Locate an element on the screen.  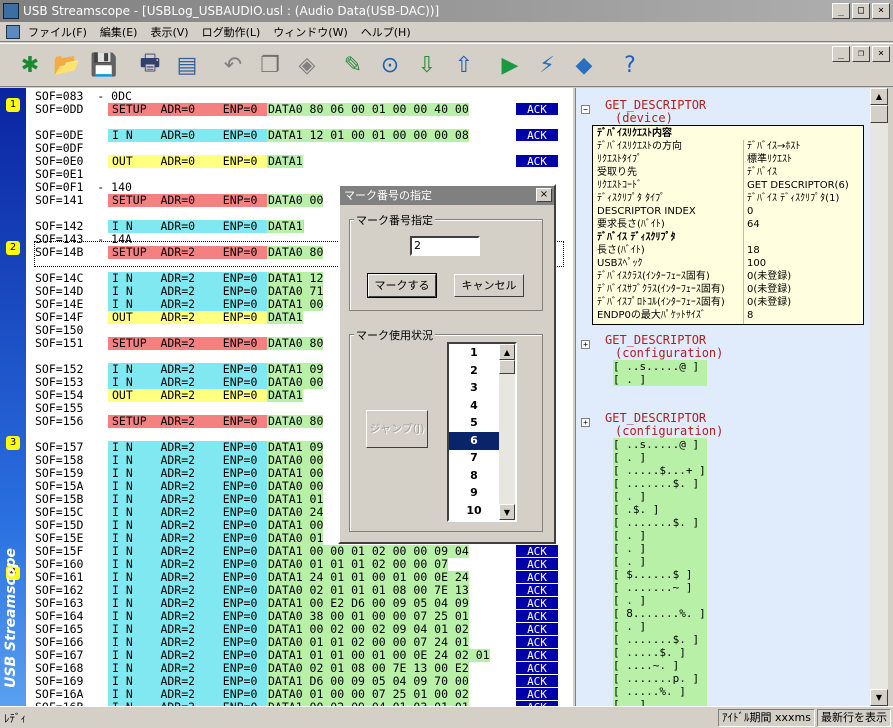
mark-3-badge: 3 is located at coordinates (13, 443).